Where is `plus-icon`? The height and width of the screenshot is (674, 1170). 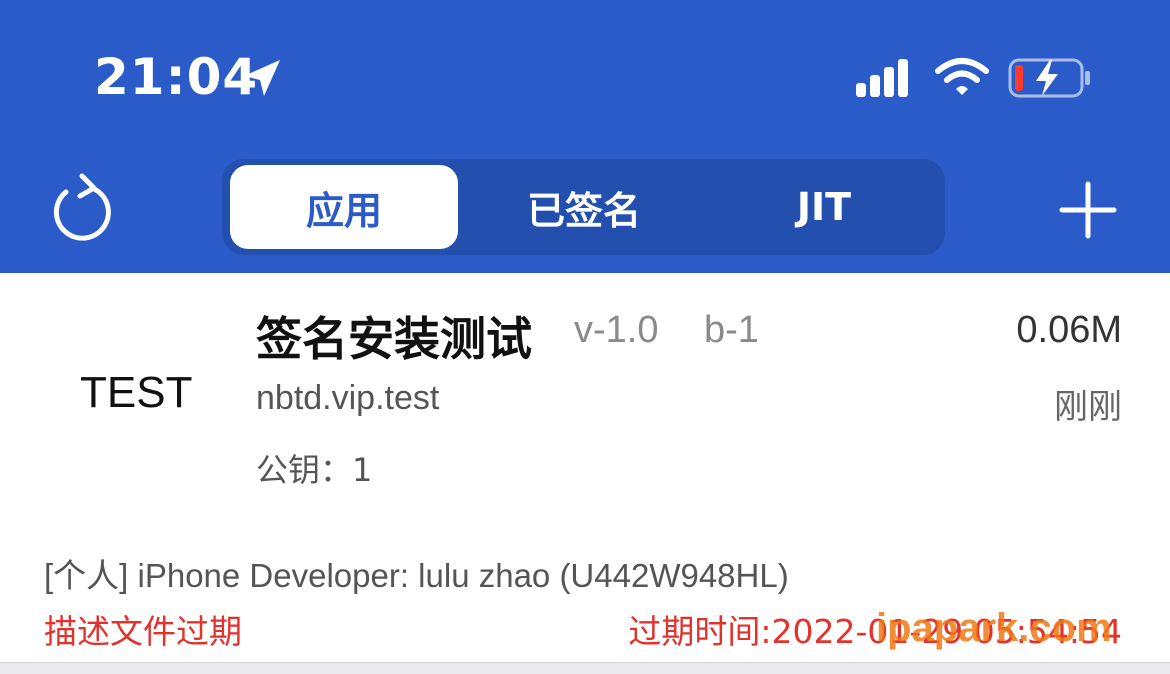 plus-icon is located at coordinates (1088, 210).